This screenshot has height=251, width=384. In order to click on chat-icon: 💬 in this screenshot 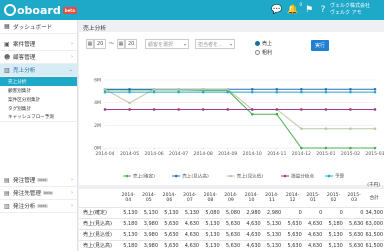, I will do `click(277, 10)`.